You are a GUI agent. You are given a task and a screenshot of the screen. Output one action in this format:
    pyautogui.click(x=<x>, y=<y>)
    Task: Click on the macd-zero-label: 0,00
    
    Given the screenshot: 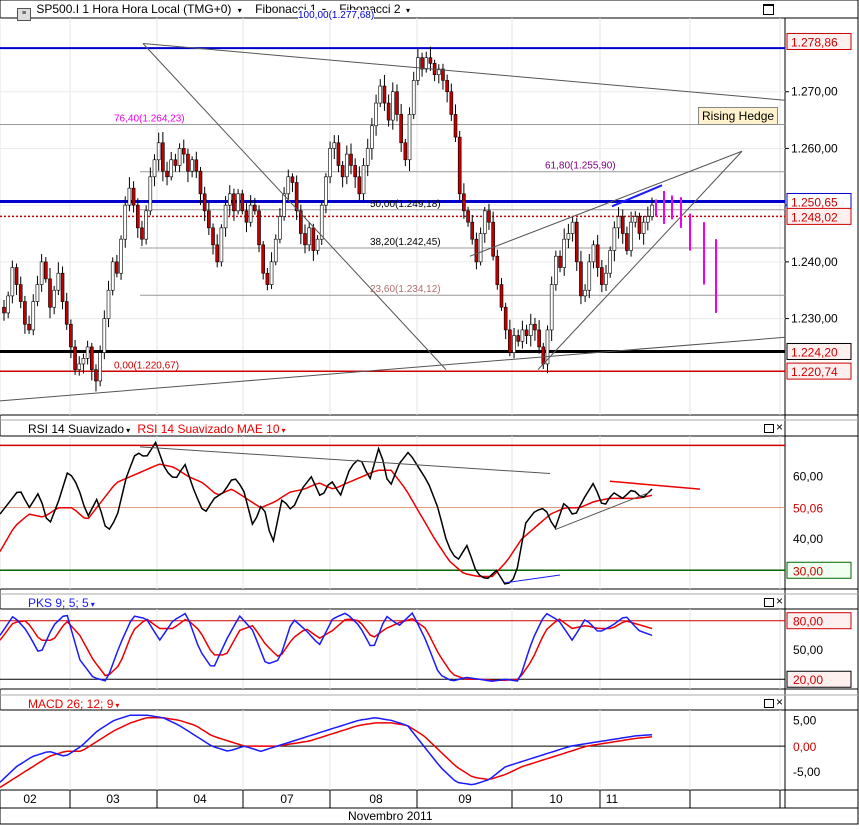 What is the action you would take?
    pyautogui.click(x=805, y=747)
    